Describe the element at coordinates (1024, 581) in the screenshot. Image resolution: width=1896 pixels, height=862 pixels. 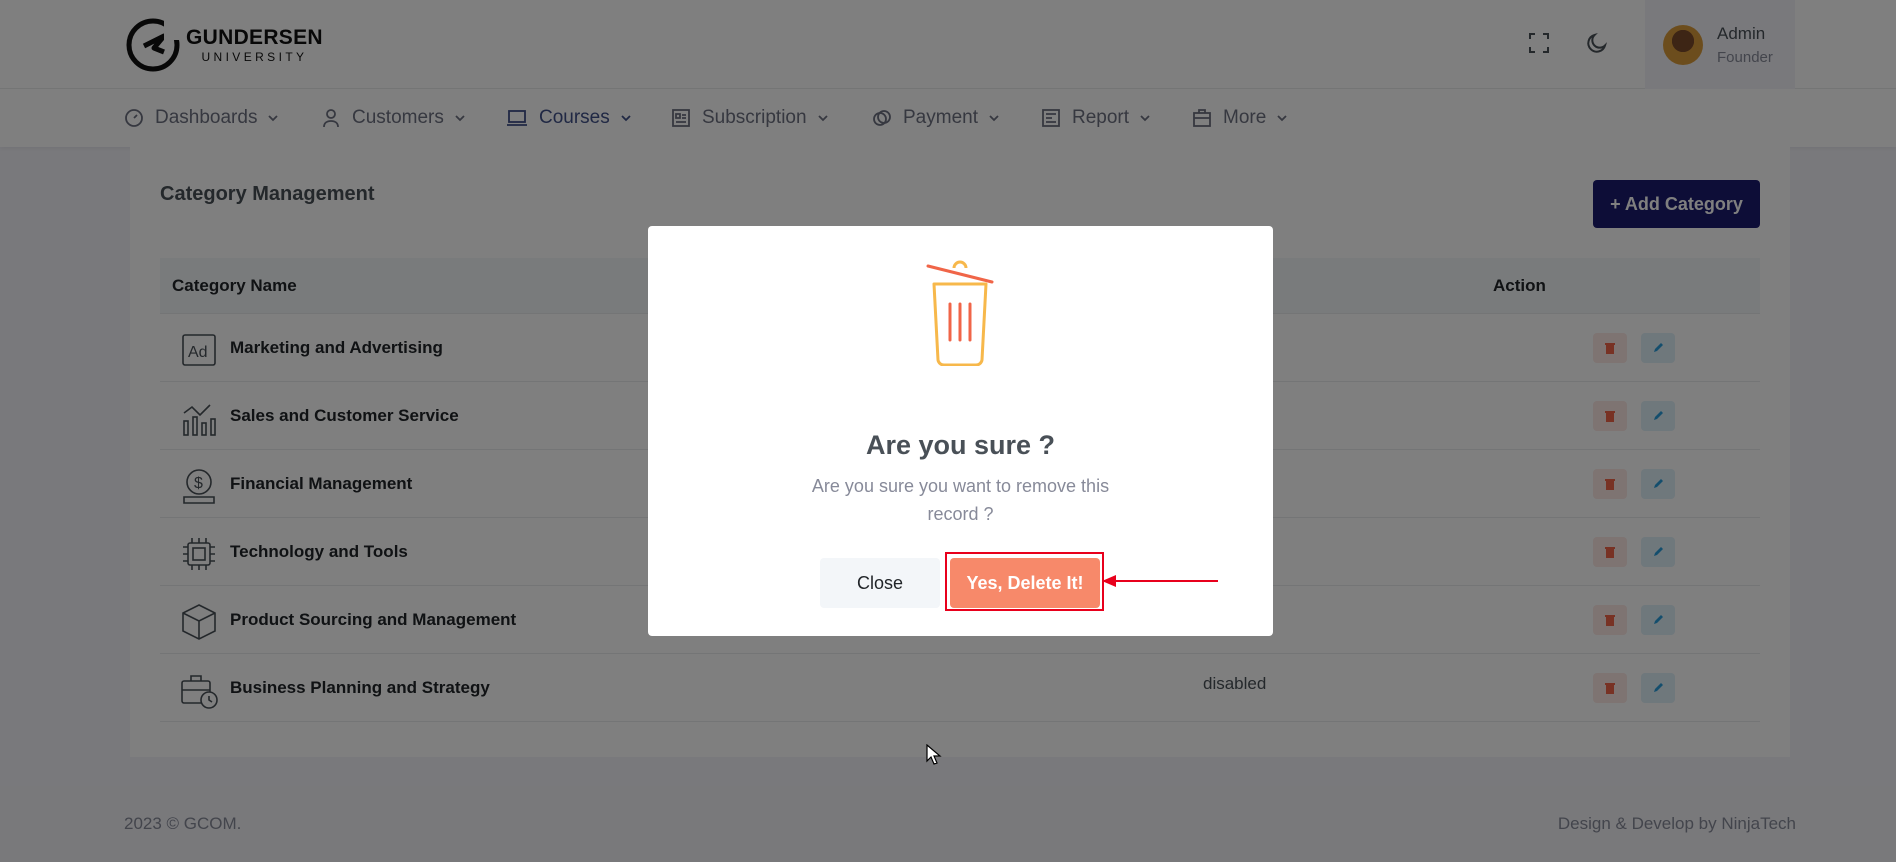
I see `highlight-box` at that location.